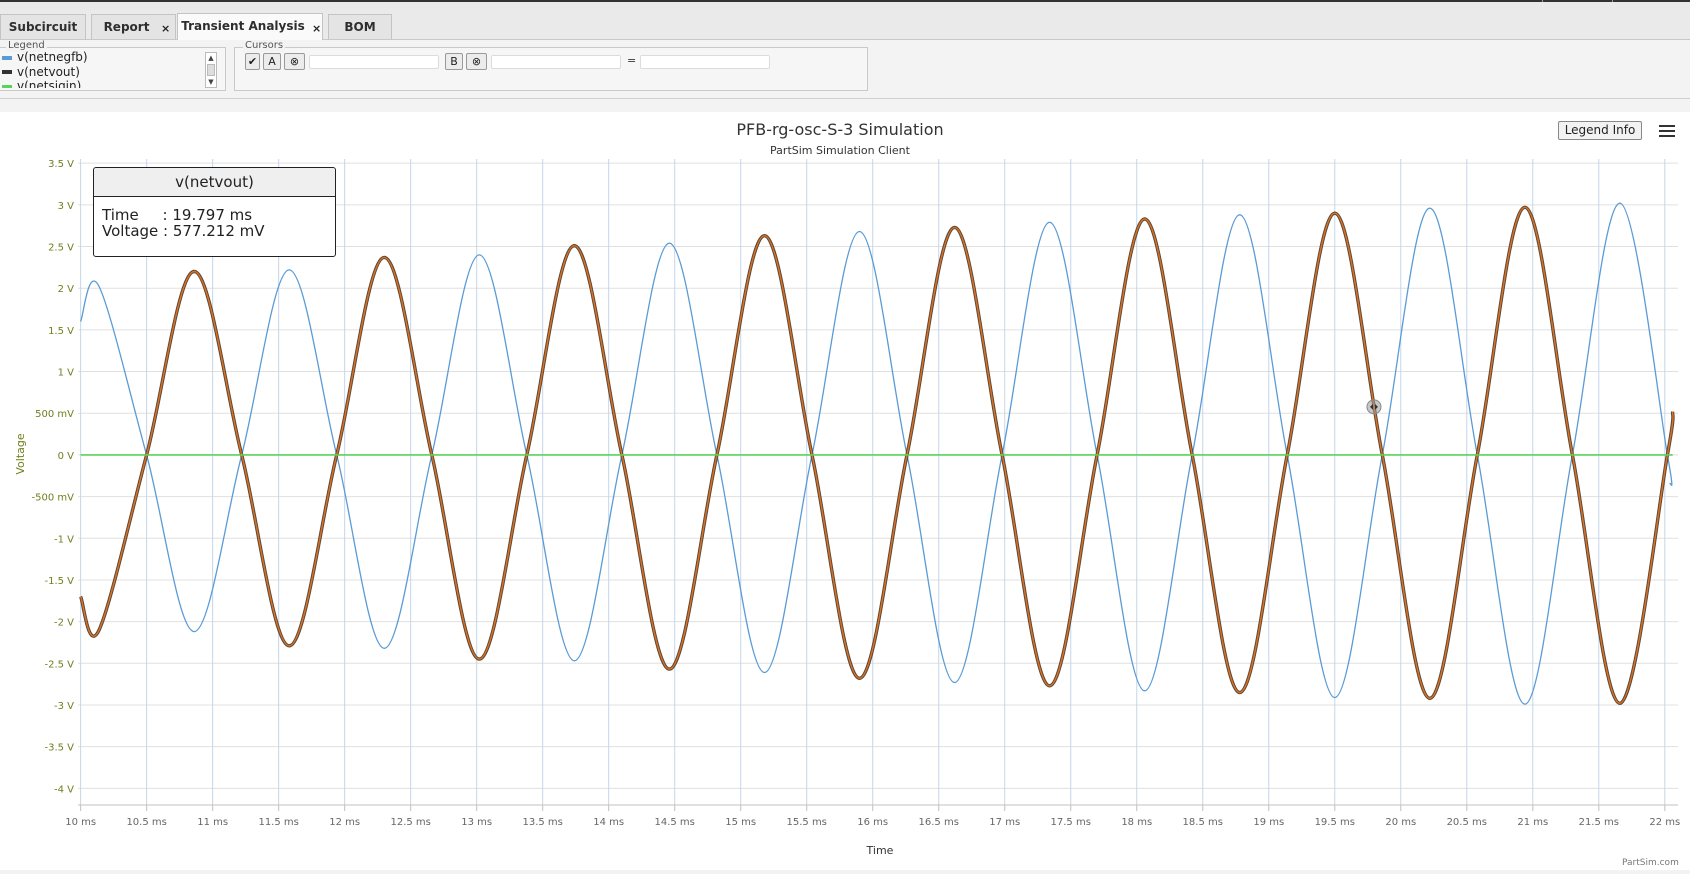 The image size is (1690, 874). I want to click on legend-item-netnegfb: v(netnegfb), so click(104, 57).